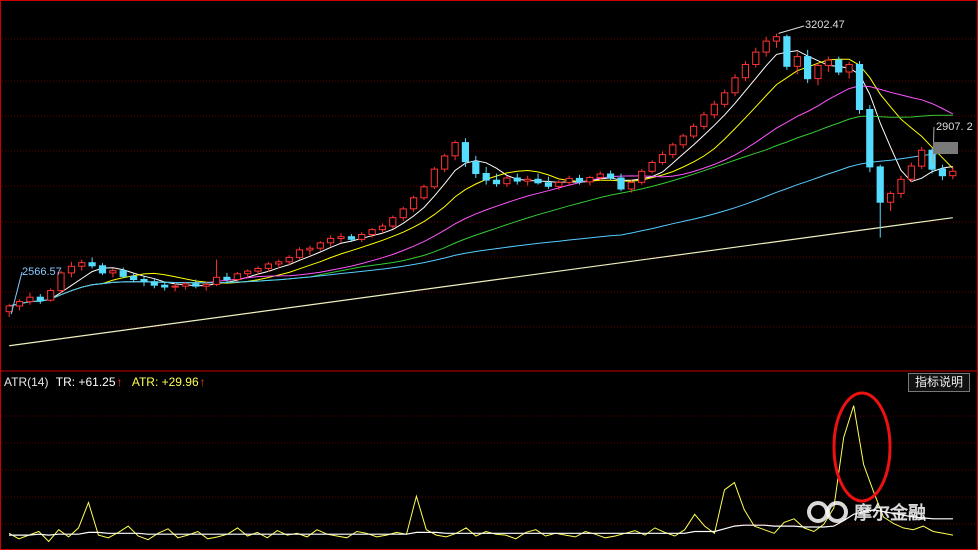  Describe the element at coordinates (827, 512) in the screenshot. I see `watermark-logo-icon` at that location.